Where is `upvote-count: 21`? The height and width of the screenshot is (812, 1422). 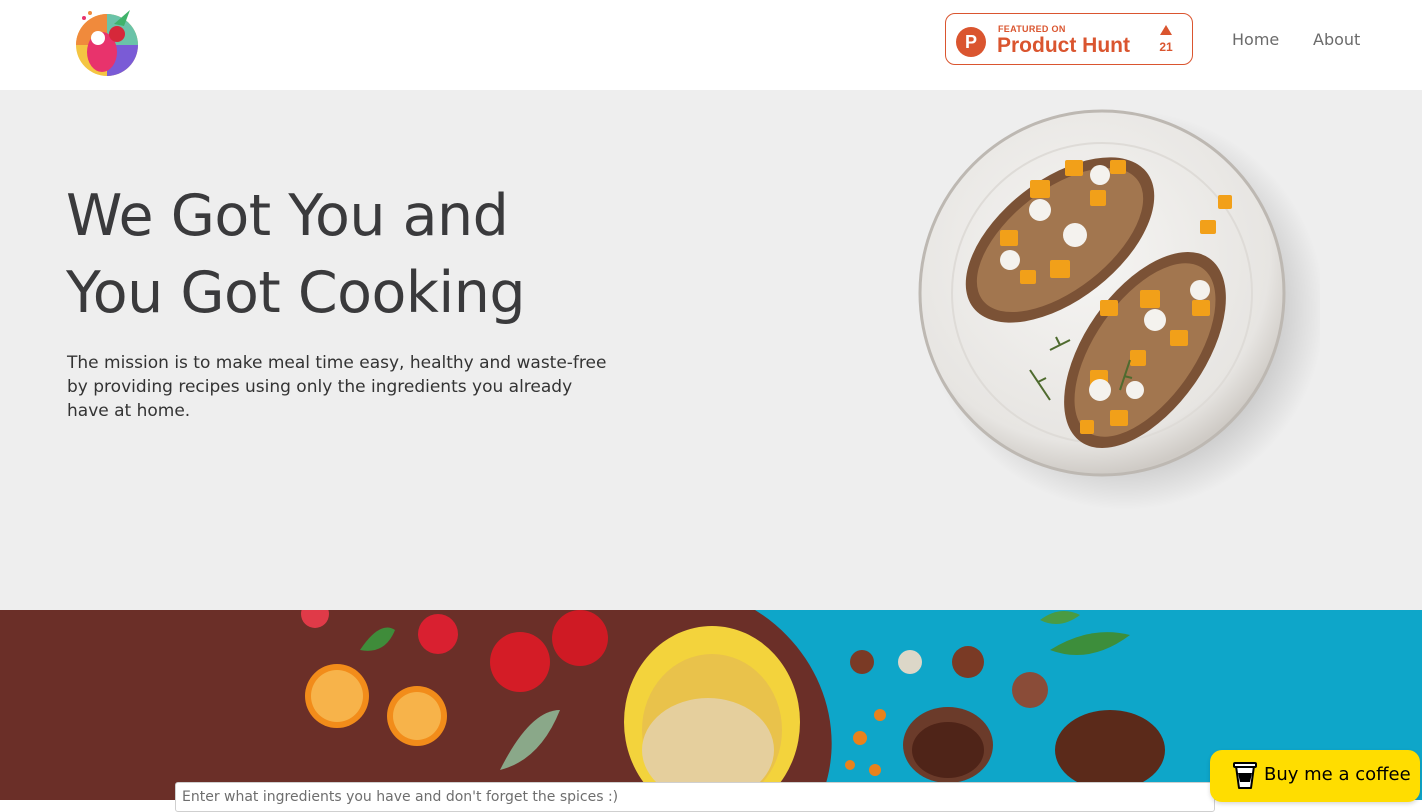 upvote-count: 21 is located at coordinates (1166, 47).